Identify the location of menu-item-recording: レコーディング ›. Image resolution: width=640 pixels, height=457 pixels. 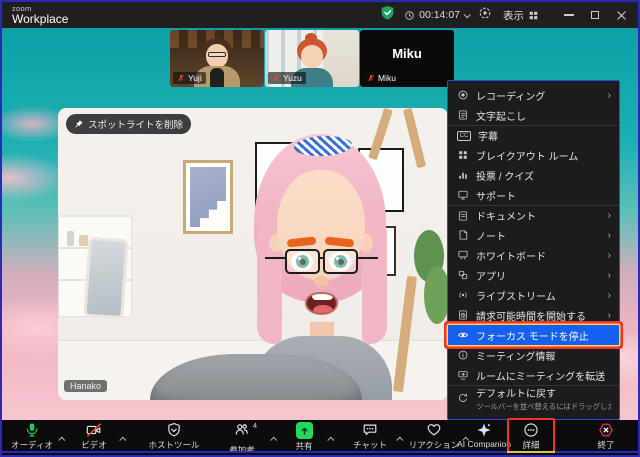
(533, 95).